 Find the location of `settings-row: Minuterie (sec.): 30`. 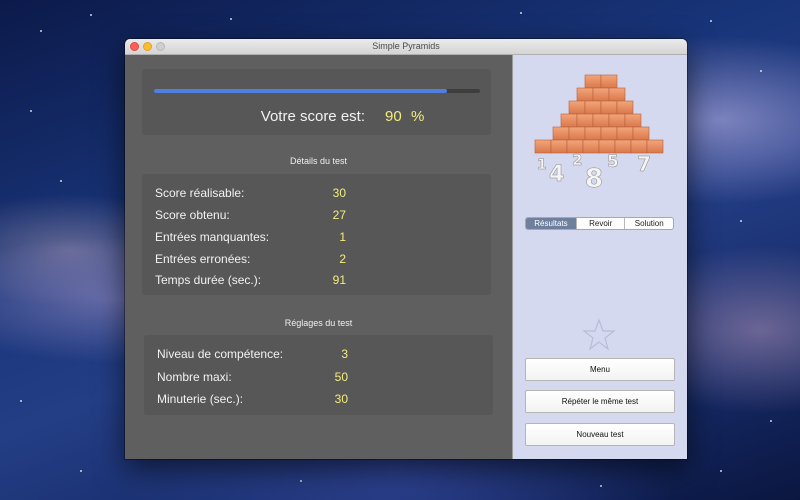

settings-row: Minuterie (sec.): 30 is located at coordinates (318, 400).